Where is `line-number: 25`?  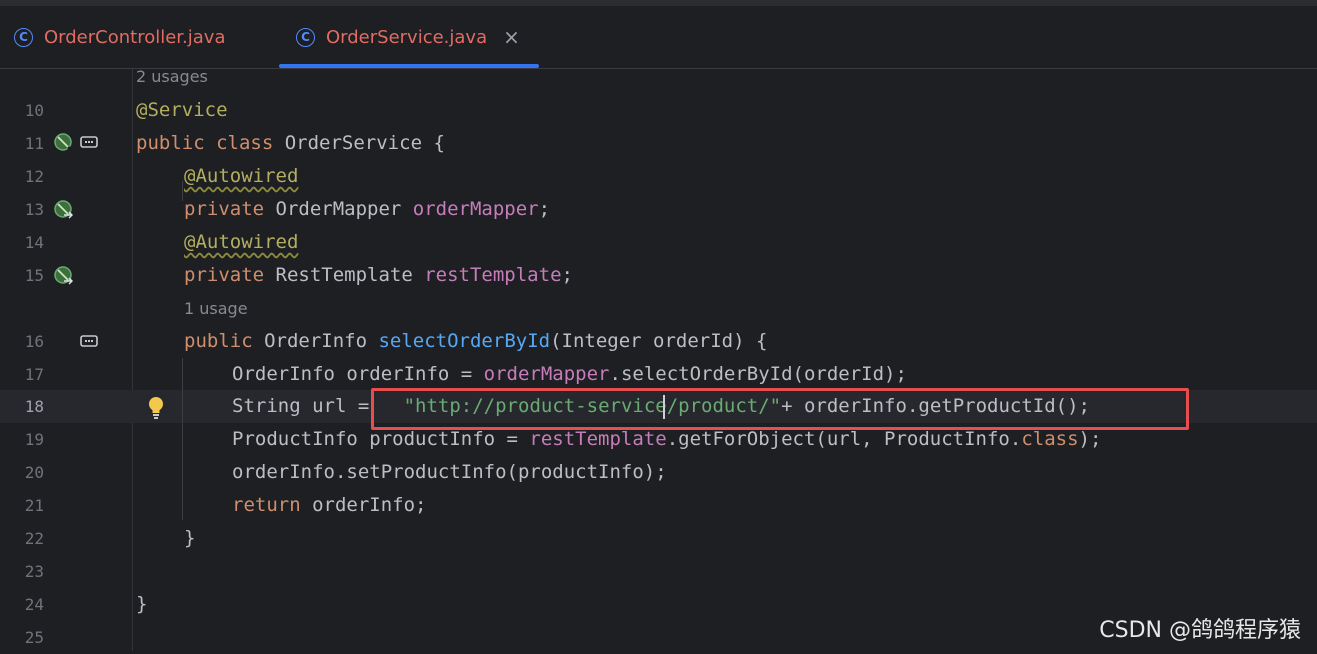
line-number: 25 is located at coordinates (34, 637).